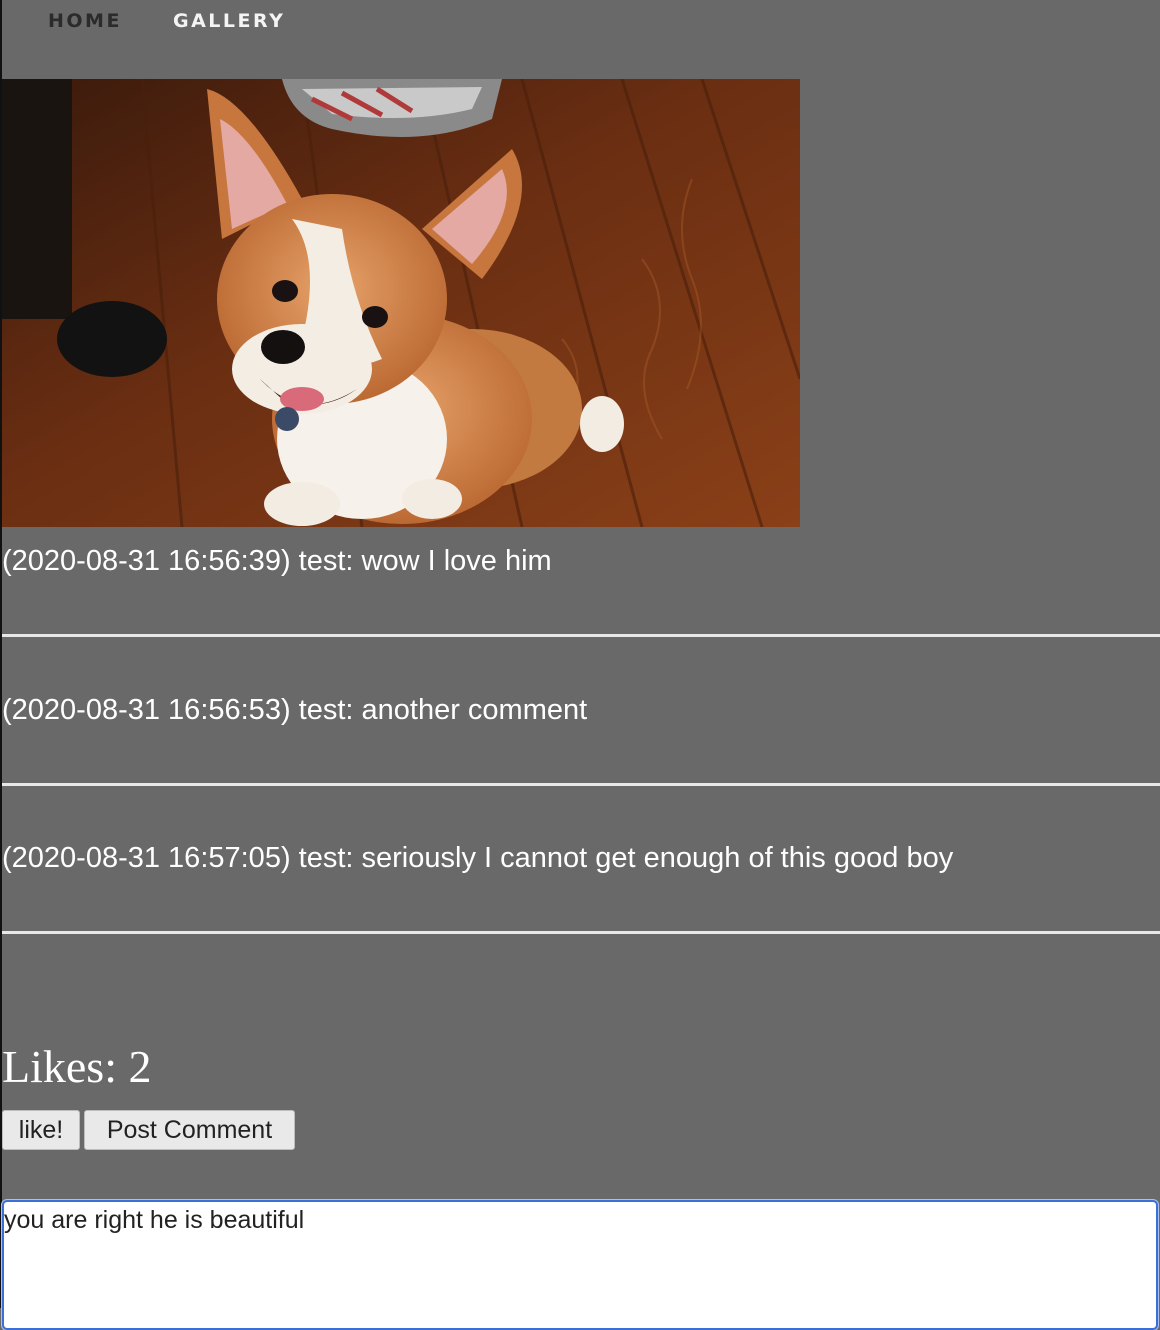  Describe the element at coordinates (189, 1130) in the screenshot. I see `post-comment-button: Post Comment` at that location.